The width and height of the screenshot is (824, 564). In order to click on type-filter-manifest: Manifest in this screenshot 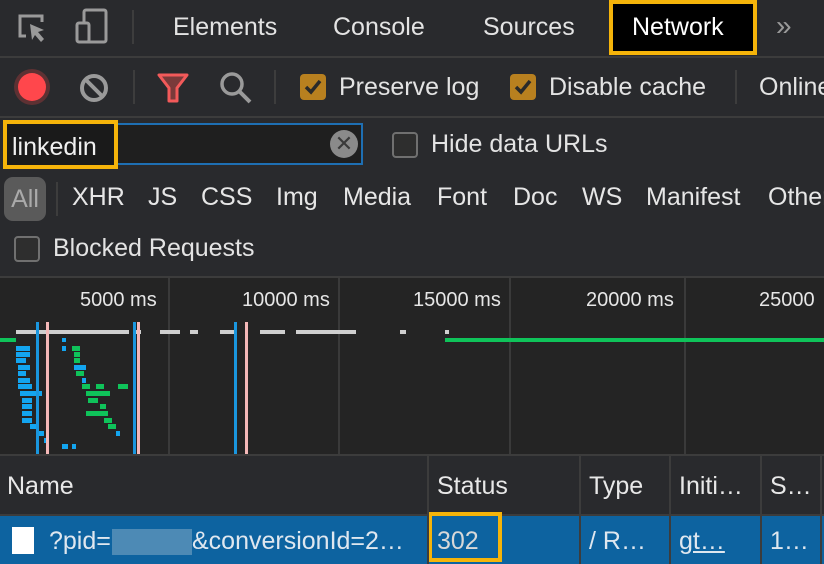, I will do `click(693, 197)`.